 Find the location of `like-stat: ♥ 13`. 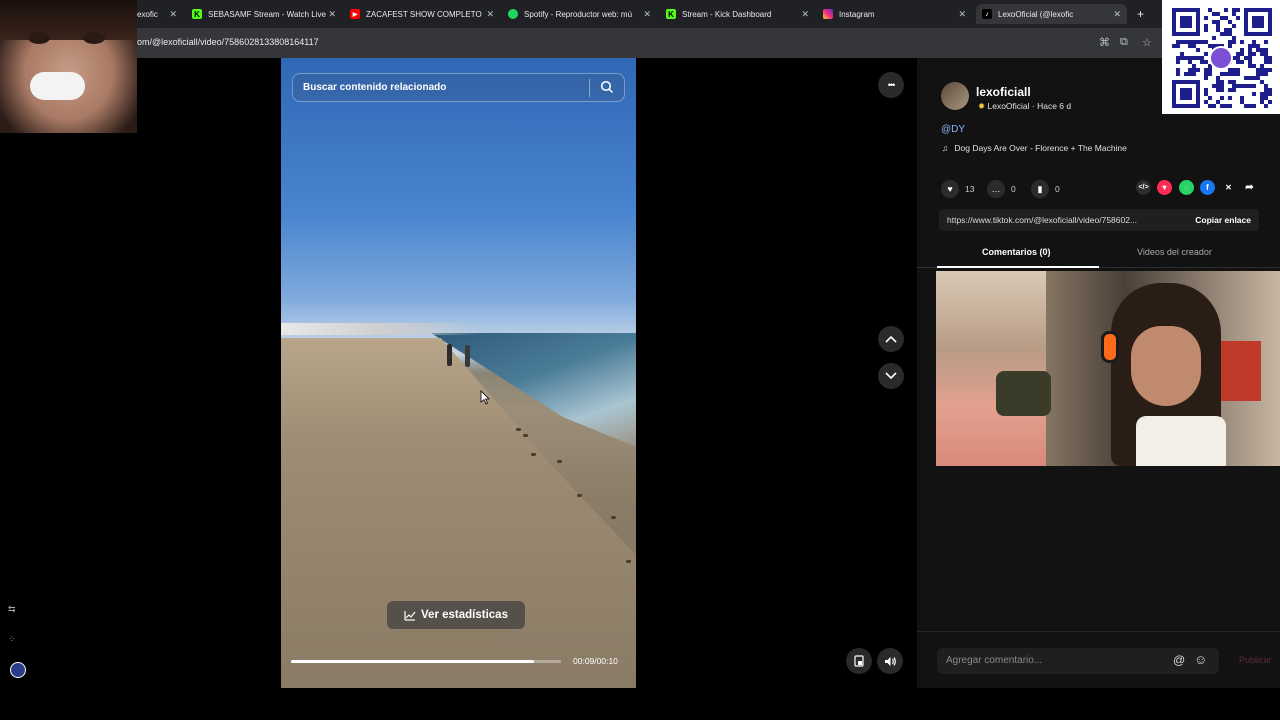

like-stat: ♥ 13 is located at coordinates (957, 189).